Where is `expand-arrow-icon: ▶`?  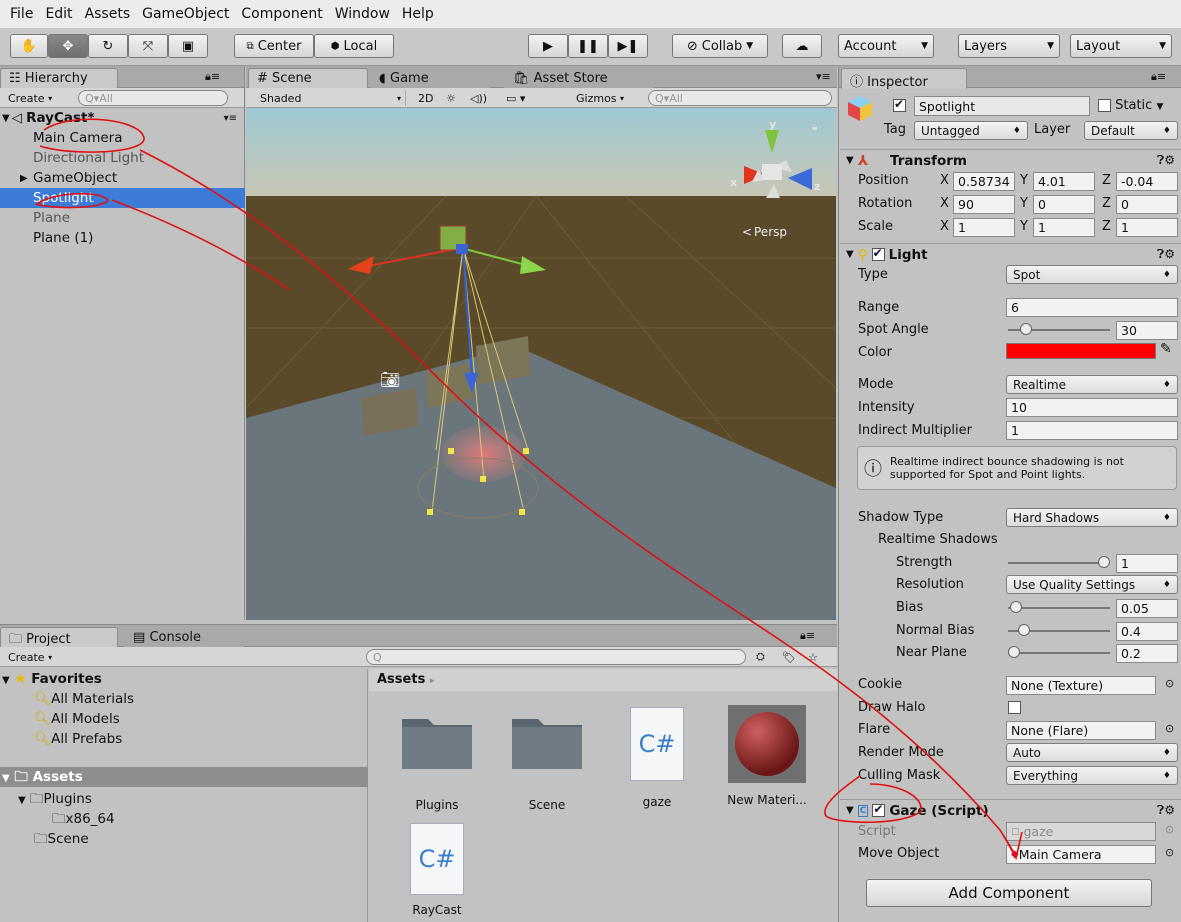 expand-arrow-icon: ▶ is located at coordinates (26, 178).